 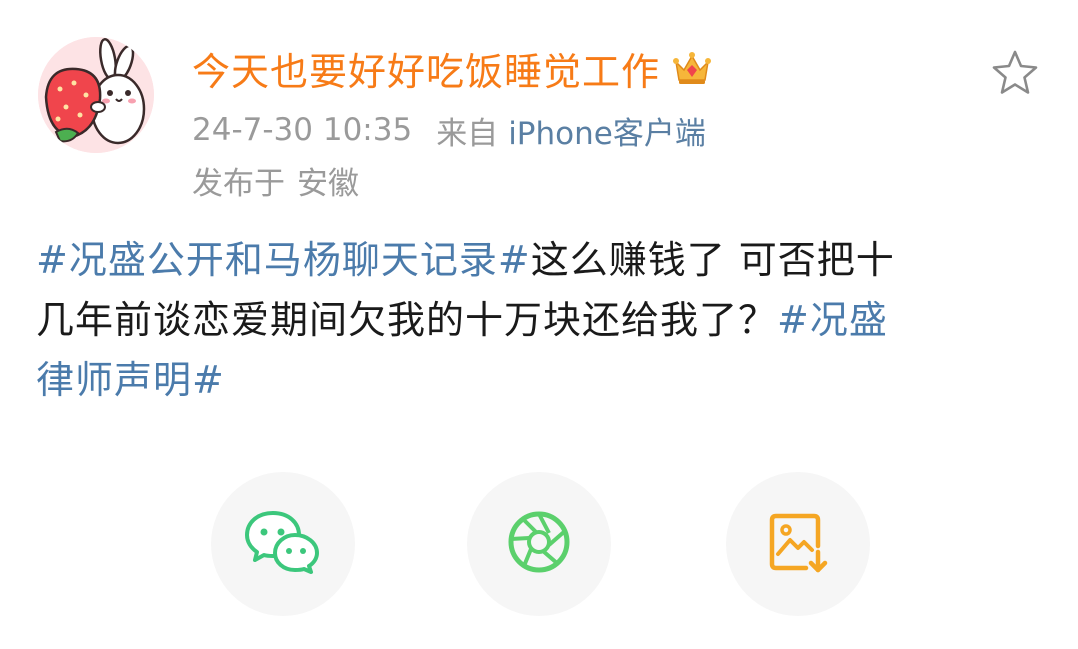 I want to click on source-prefix: 来自, so click(x=467, y=133).